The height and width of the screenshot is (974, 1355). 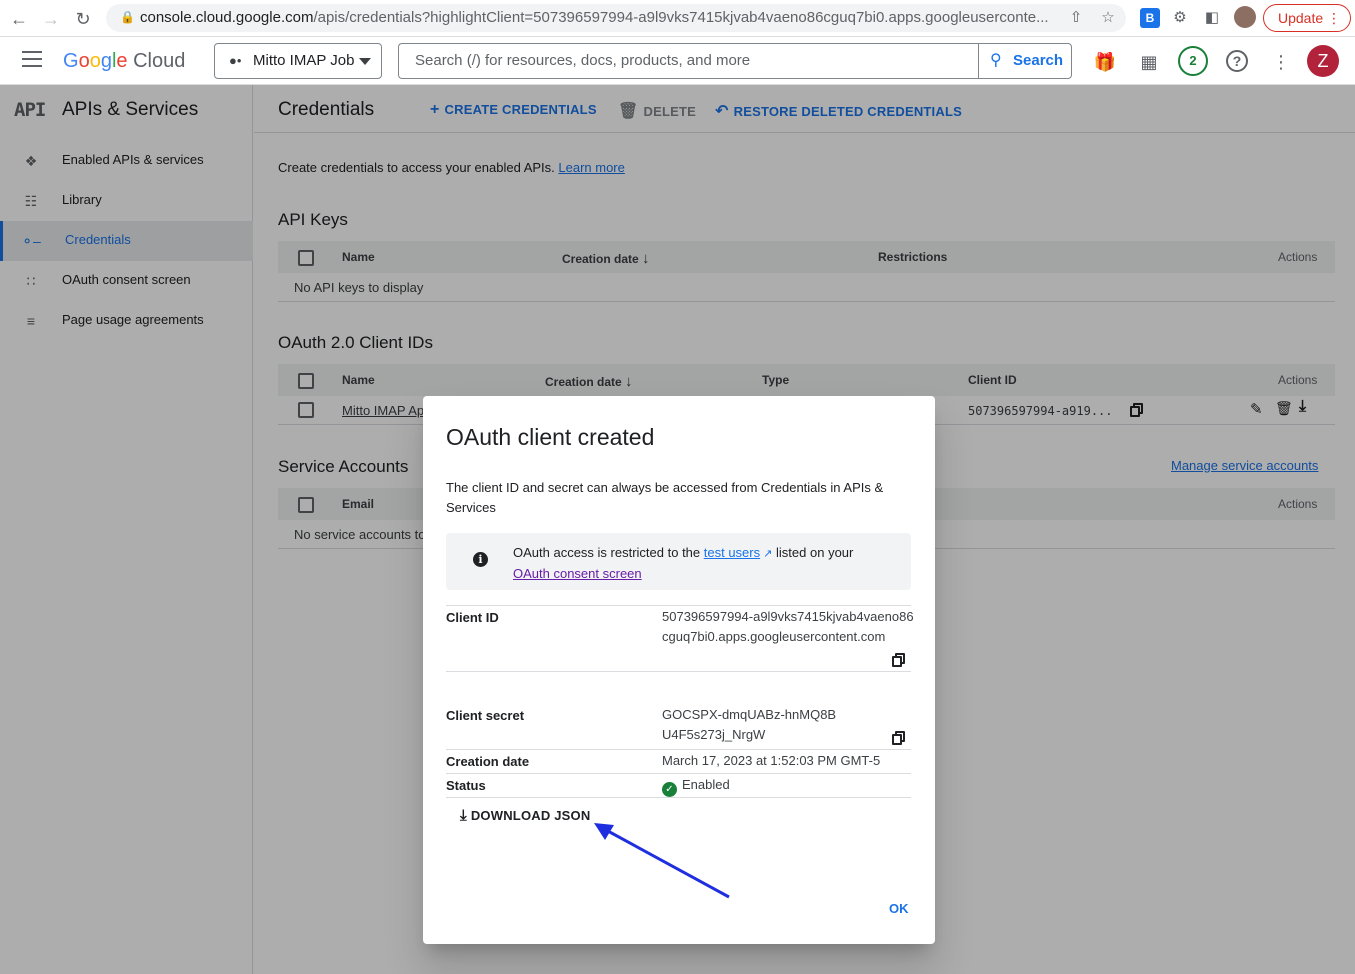 I want to click on client-secret-label: Client secret, so click(x=485, y=715).